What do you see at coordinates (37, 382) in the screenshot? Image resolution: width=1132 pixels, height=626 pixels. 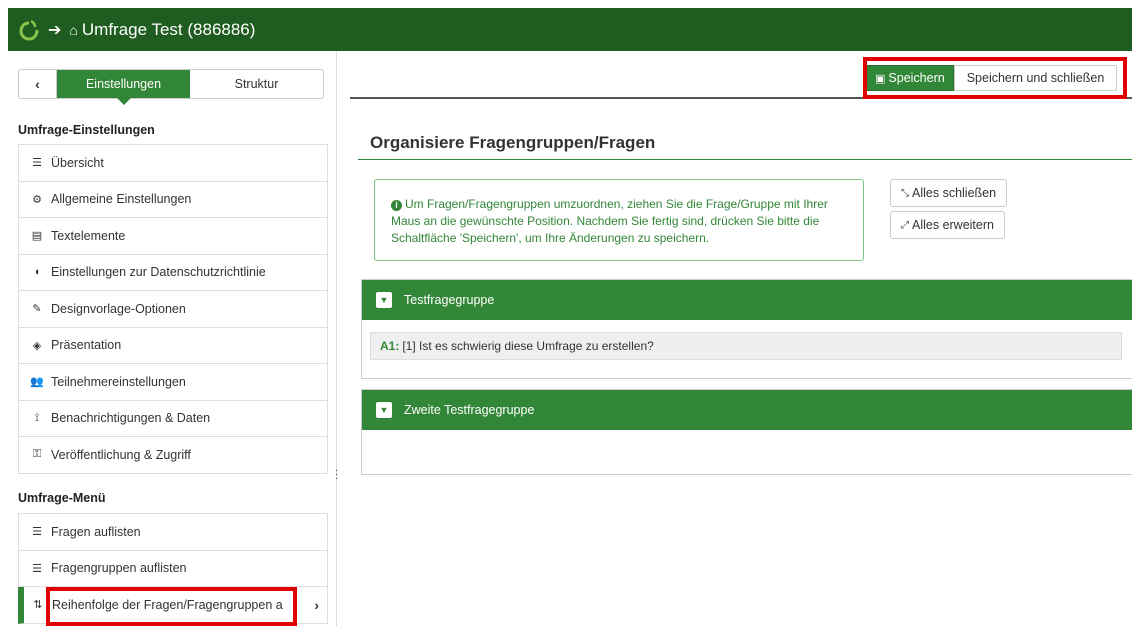 I see `users-icon: 👥` at bounding box center [37, 382].